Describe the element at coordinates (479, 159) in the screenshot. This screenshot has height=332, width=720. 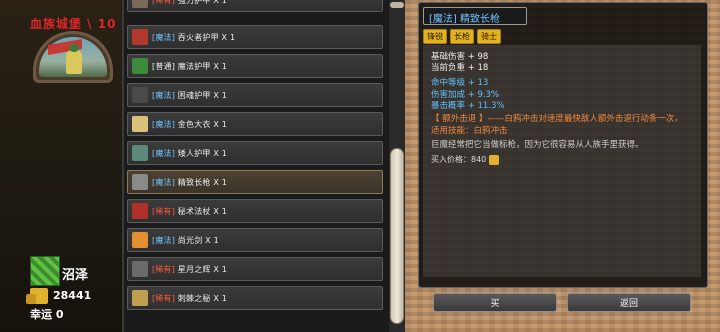
I see `price-value: 840` at that location.